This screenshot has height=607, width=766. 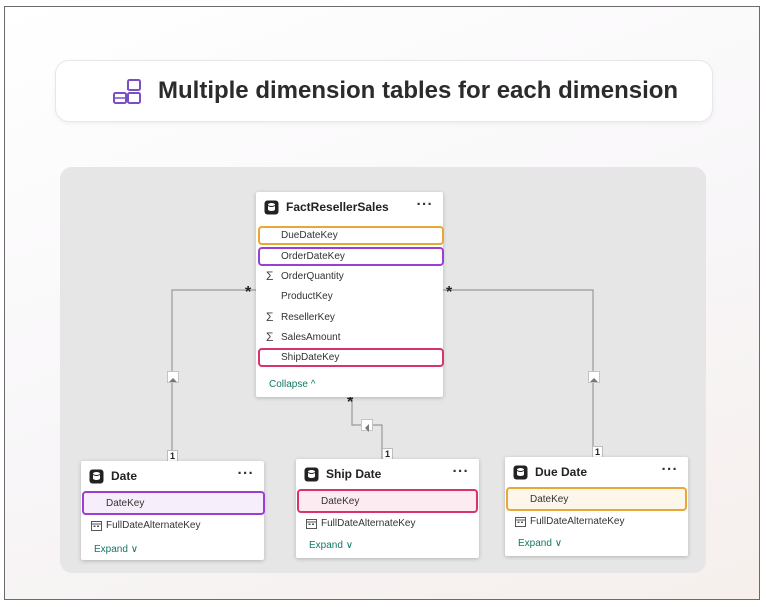 I want to click on field-duedatekey: DueDateKey, so click(x=349, y=236).